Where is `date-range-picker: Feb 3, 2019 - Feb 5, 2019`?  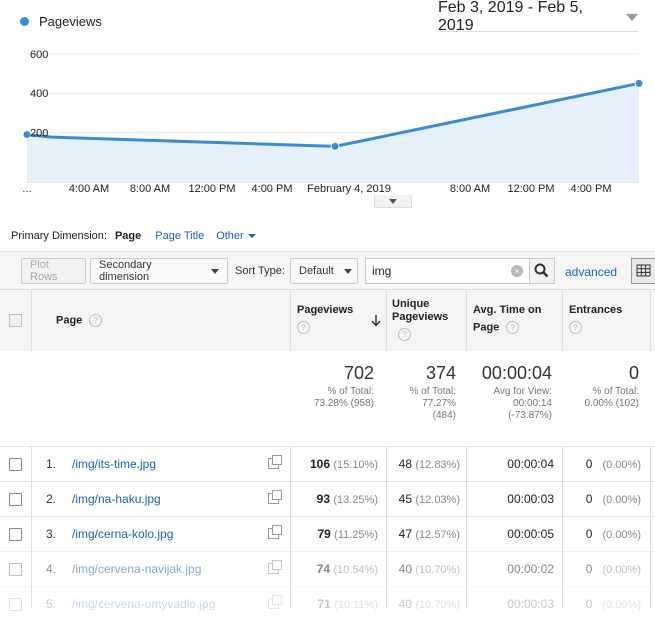
date-range-picker: Feb 3, 2019 - Feb 5, 2019 is located at coordinates (538, 17).